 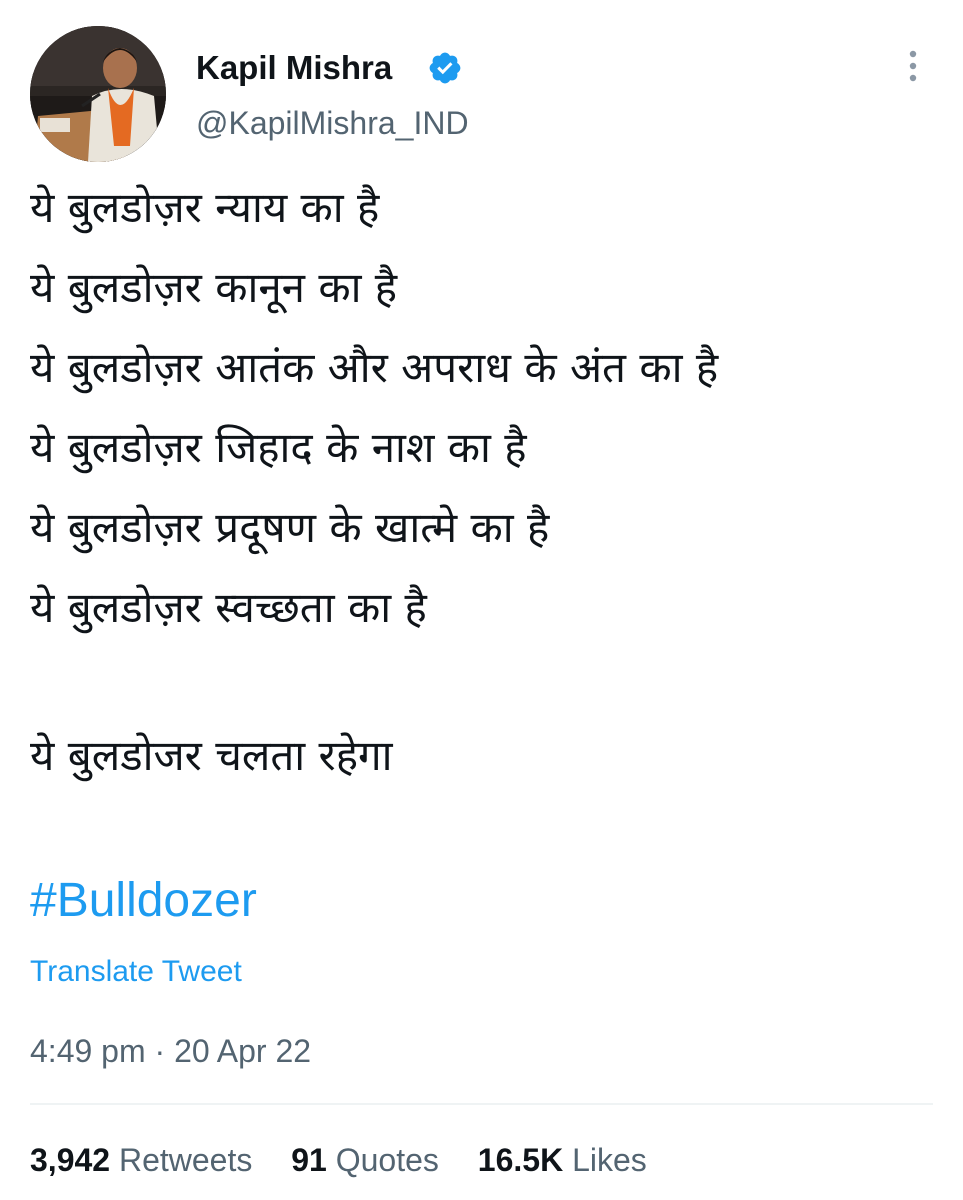 I want to click on likes-stat: 16.5K Likes, so click(x=562, y=1160).